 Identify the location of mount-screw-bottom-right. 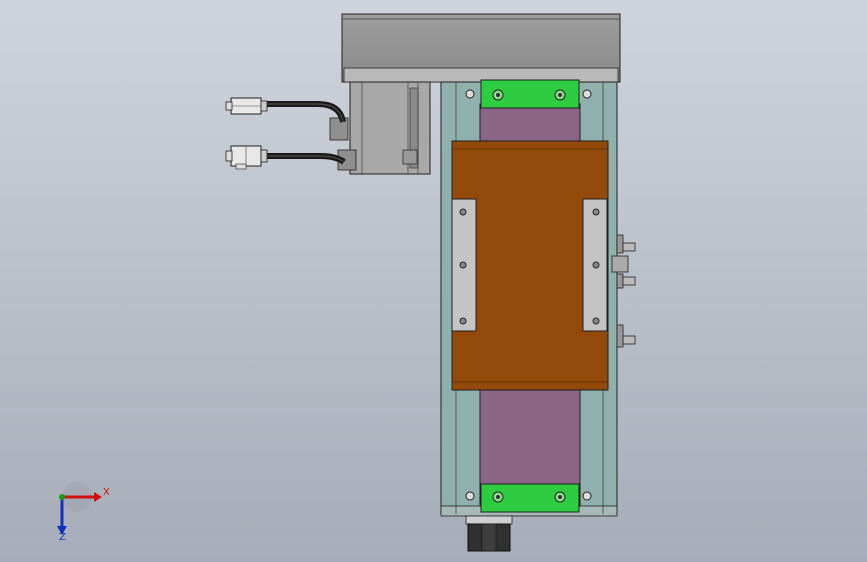
(587, 496).